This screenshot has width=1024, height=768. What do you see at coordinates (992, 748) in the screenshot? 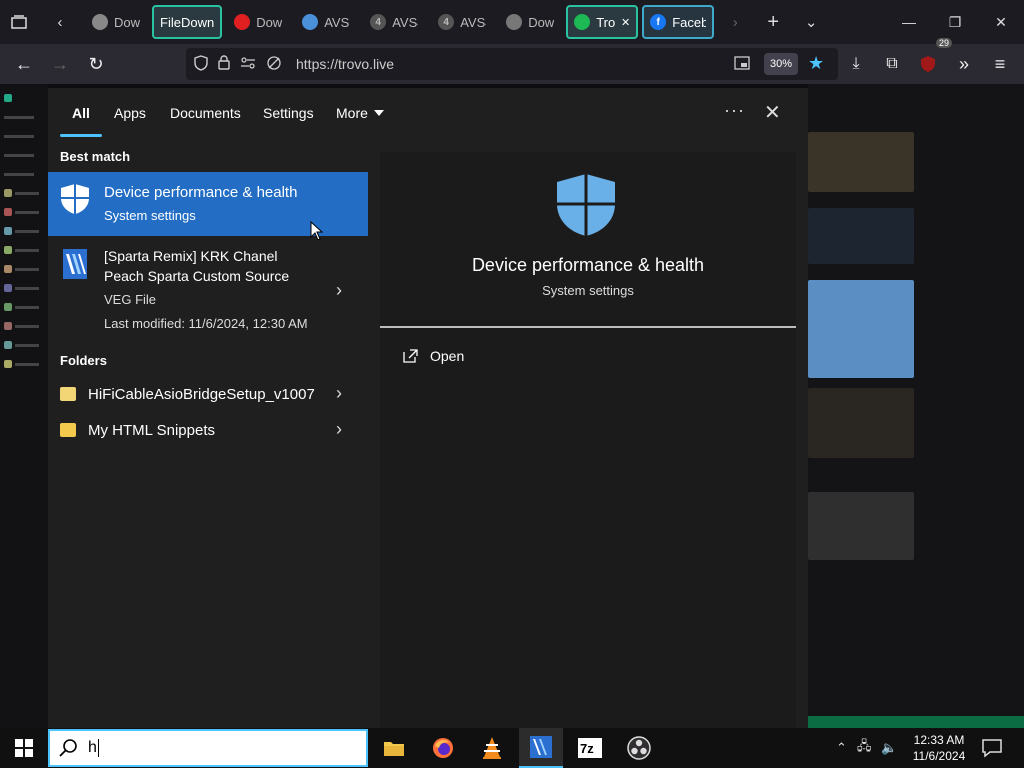
I see `notifications-icon` at bounding box center [992, 748].